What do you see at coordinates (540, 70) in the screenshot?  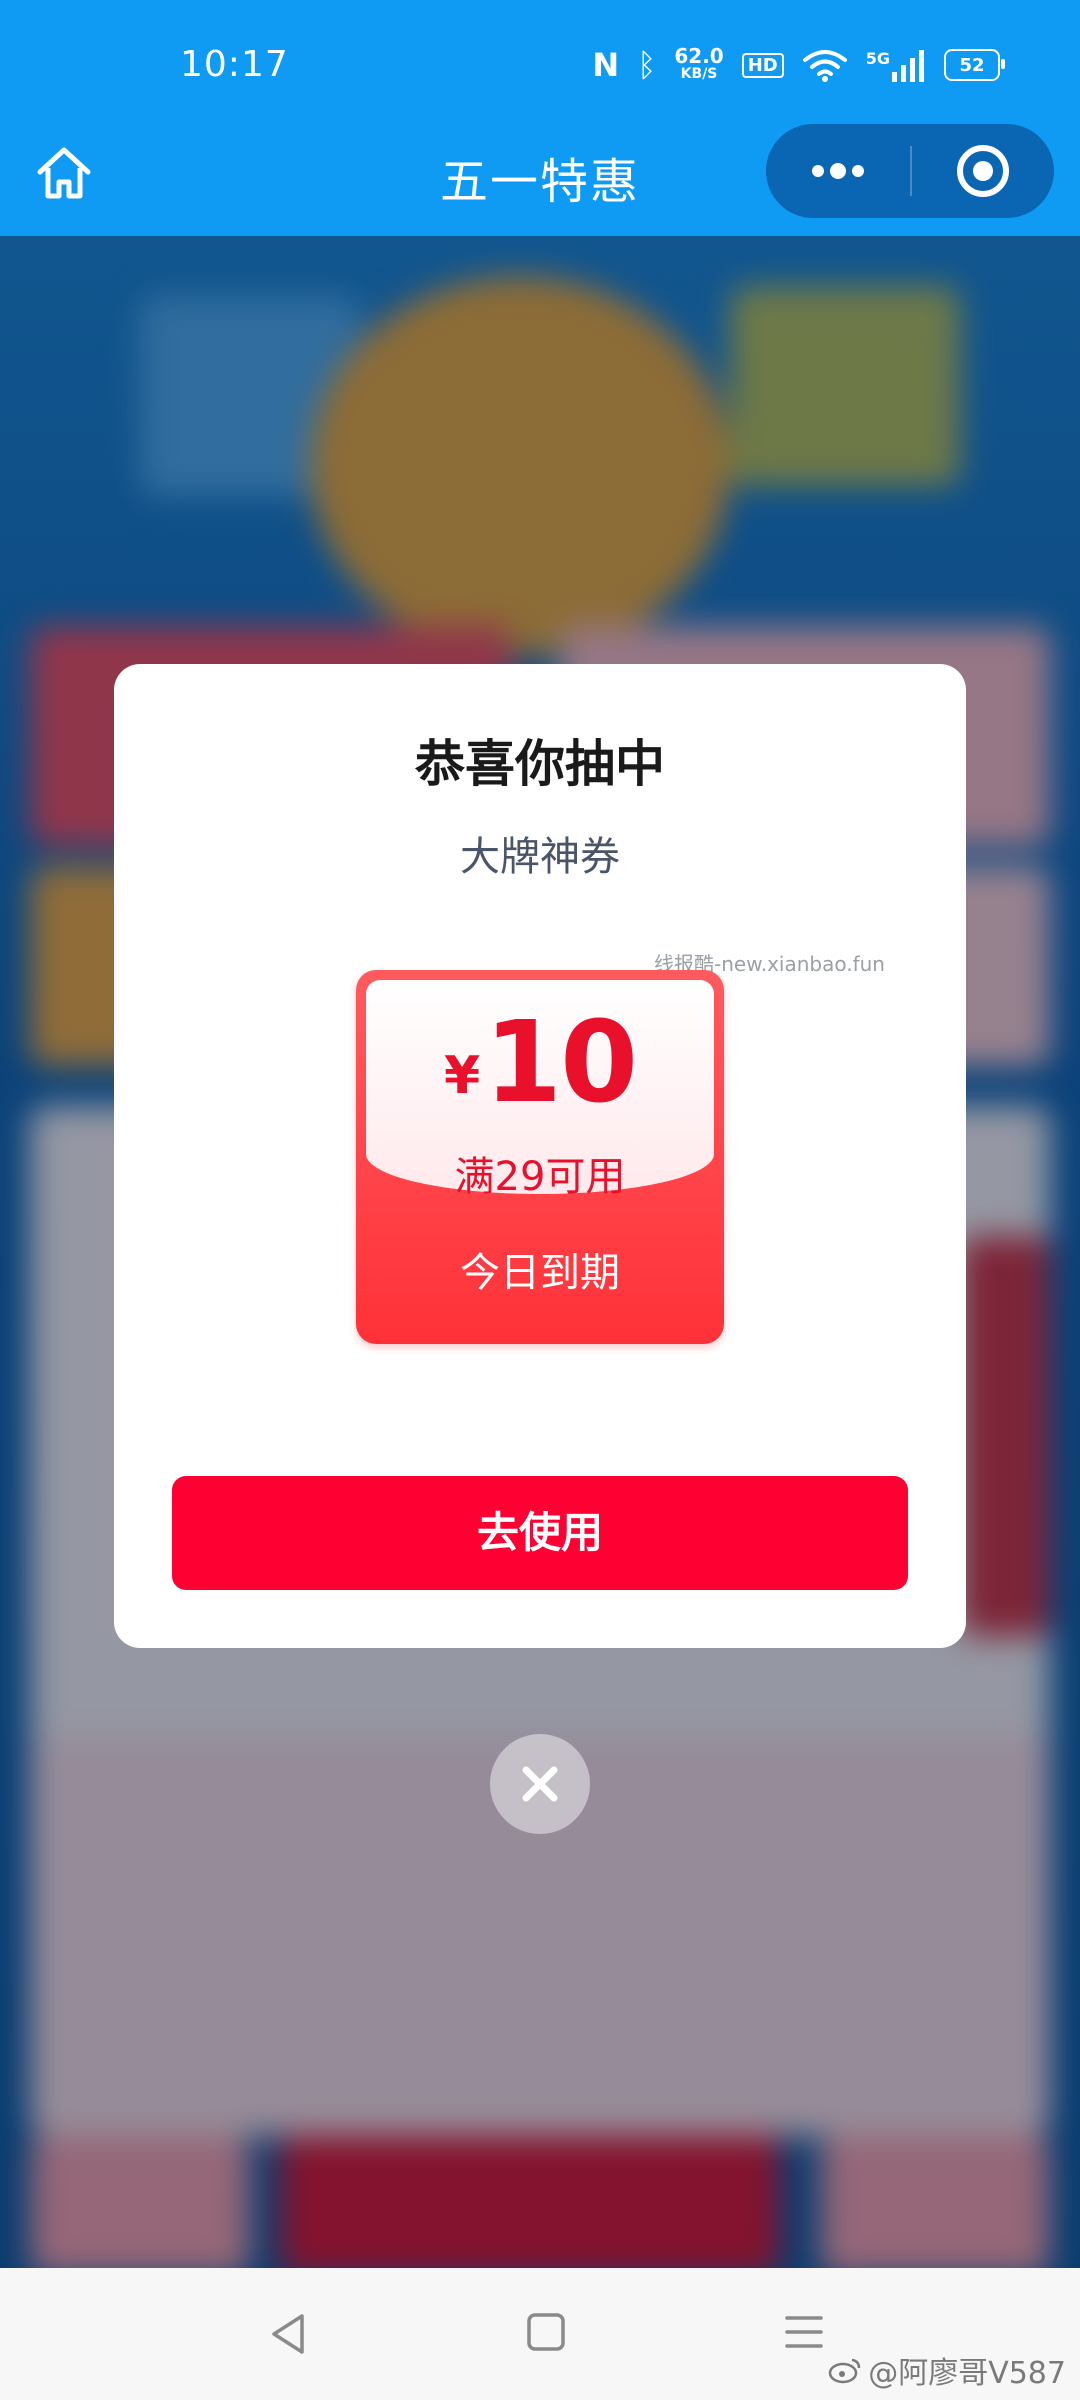 I see `status-bar: 10:17 N ᛒ 62.0 KB/S HD 5G 52` at bounding box center [540, 70].